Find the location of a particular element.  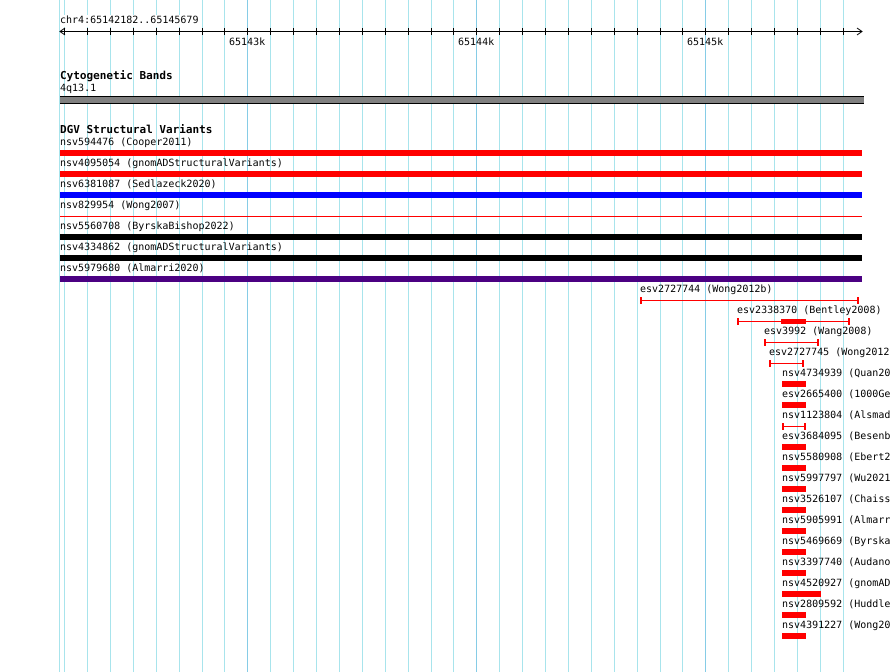

feature-label: nsv5560708 (ByrskaBishop2022) is located at coordinates (147, 227).